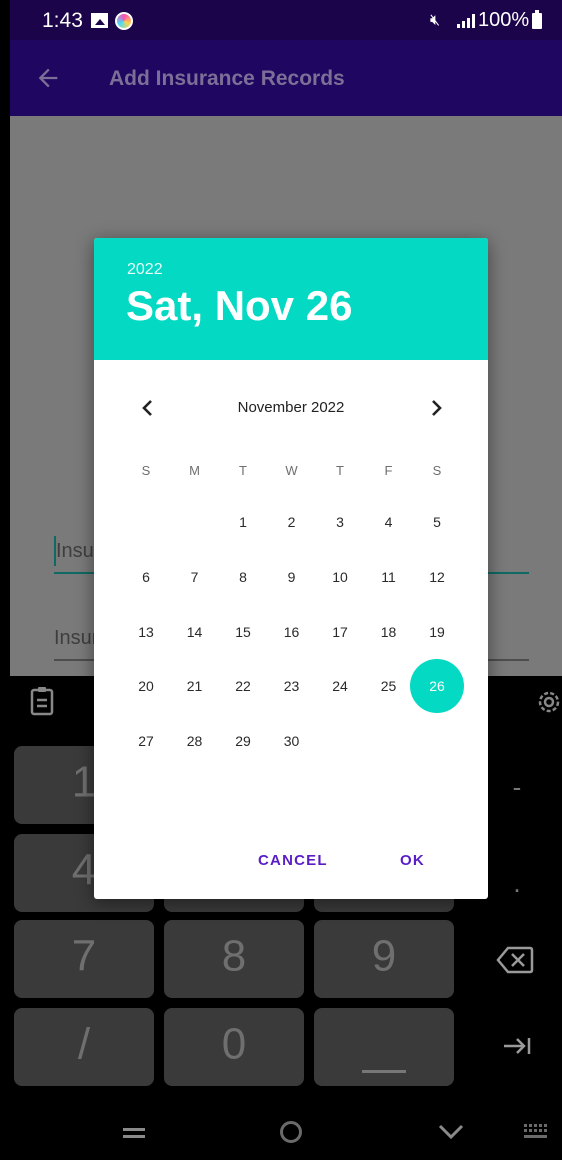  What do you see at coordinates (340, 522) in the screenshot?
I see `calendar-day: 3` at bounding box center [340, 522].